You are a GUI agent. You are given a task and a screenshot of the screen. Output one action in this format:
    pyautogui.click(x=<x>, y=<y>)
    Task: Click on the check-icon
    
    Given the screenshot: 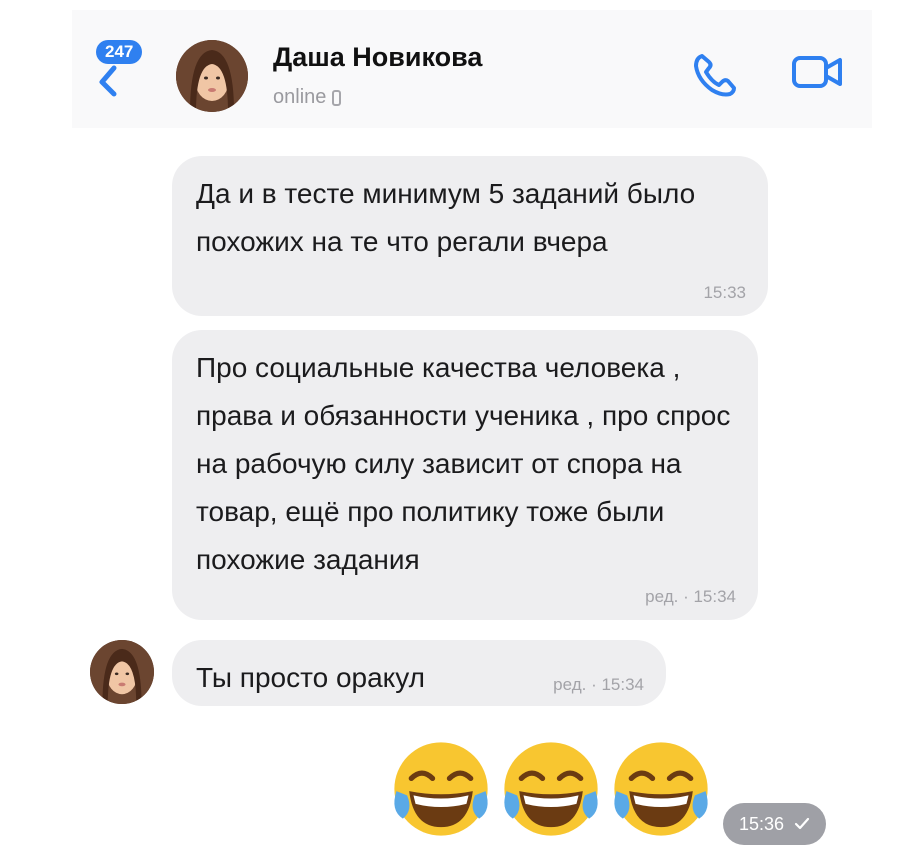 What is the action you would take?
    pyautogui.click(x=802, y=823)
    